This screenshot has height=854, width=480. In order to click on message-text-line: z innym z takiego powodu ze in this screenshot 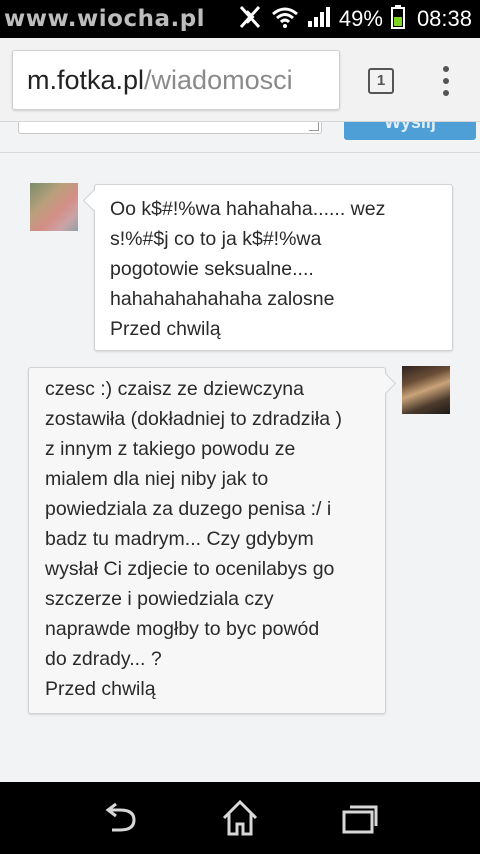, I will do `click(170, 449)`.